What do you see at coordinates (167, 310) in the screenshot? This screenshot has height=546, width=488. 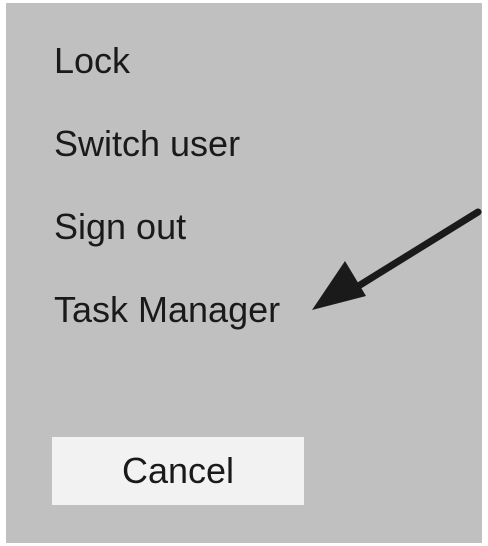 I see `menu-item-task-manager: Task Manager` at bounding box center [167, 310].